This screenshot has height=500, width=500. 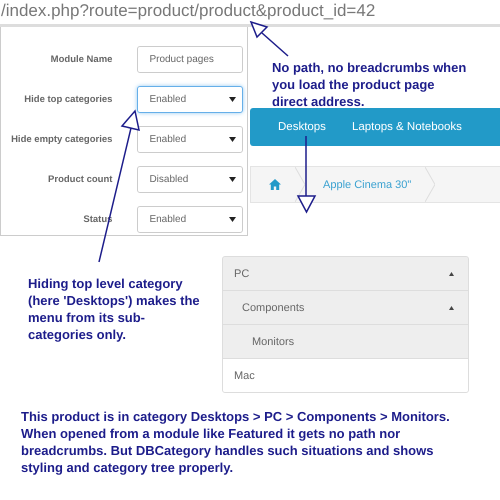 What do you see at coordinates (367, 184) in the screenshot?
I see `breadcrumb-link: Apple Cinema 30"` at bounding box center [367, 184].